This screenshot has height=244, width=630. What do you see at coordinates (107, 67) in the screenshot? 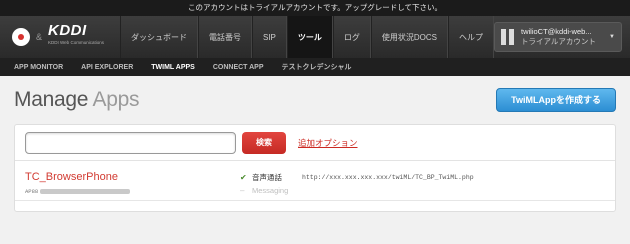
I see `subnav-api-explorer: API EXPLORER` at bounding box center [107, 67].